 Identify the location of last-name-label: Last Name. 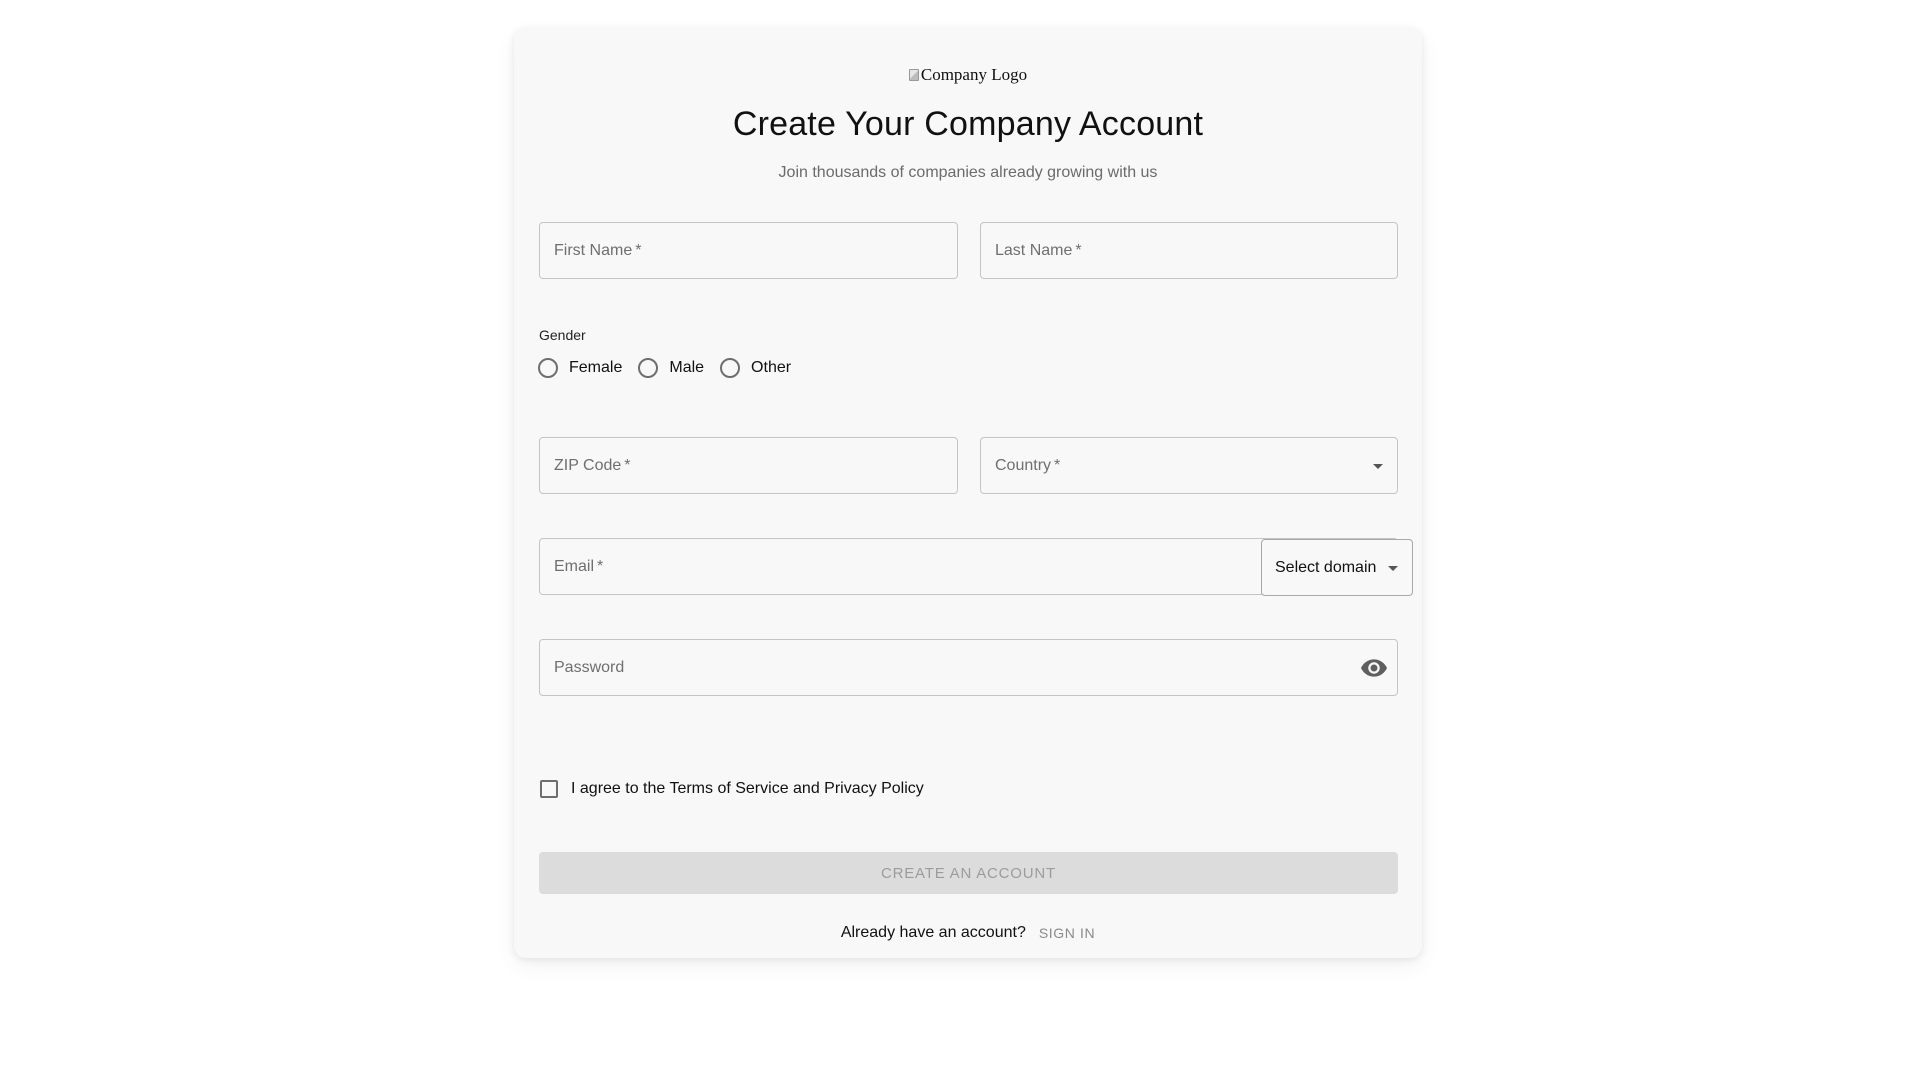
(1034, 250).